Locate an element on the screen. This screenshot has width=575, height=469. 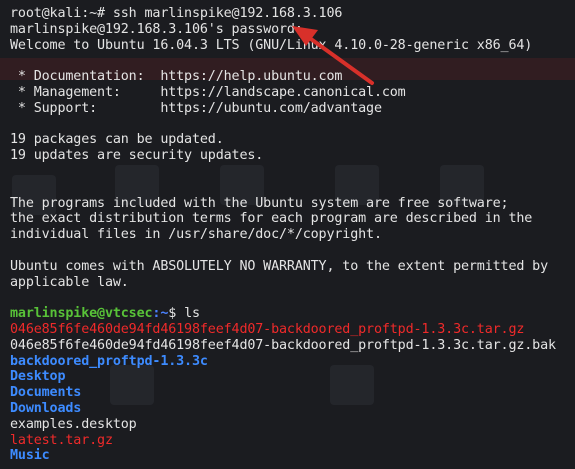
prompt-user-host: marlinspike@vtcsec is located at coordinates (81, 314).